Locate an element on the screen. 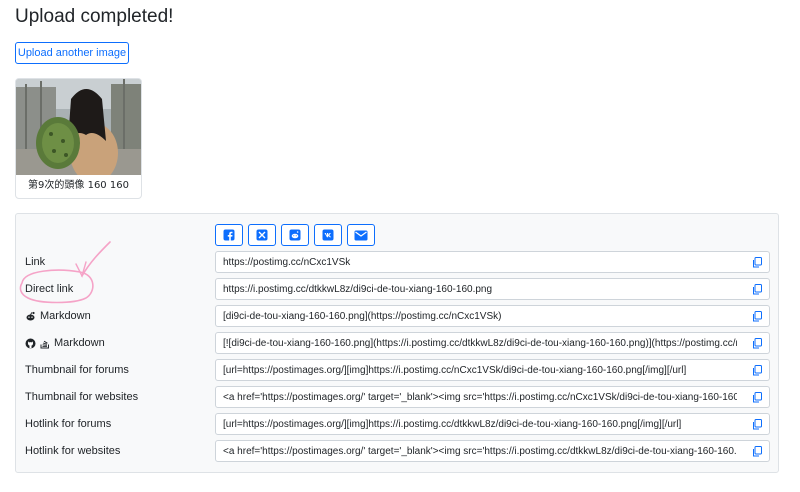 This screenshot has height=492, width=800. thumbnail-forums-row: Thumbnail for forums is located at coordinates (398, 370).